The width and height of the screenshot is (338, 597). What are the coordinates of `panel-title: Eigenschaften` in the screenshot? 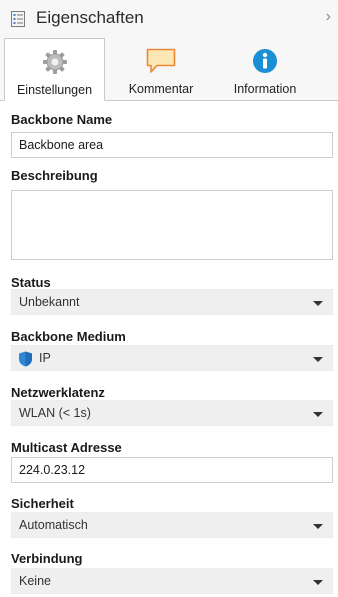 It's located at (90, 17).